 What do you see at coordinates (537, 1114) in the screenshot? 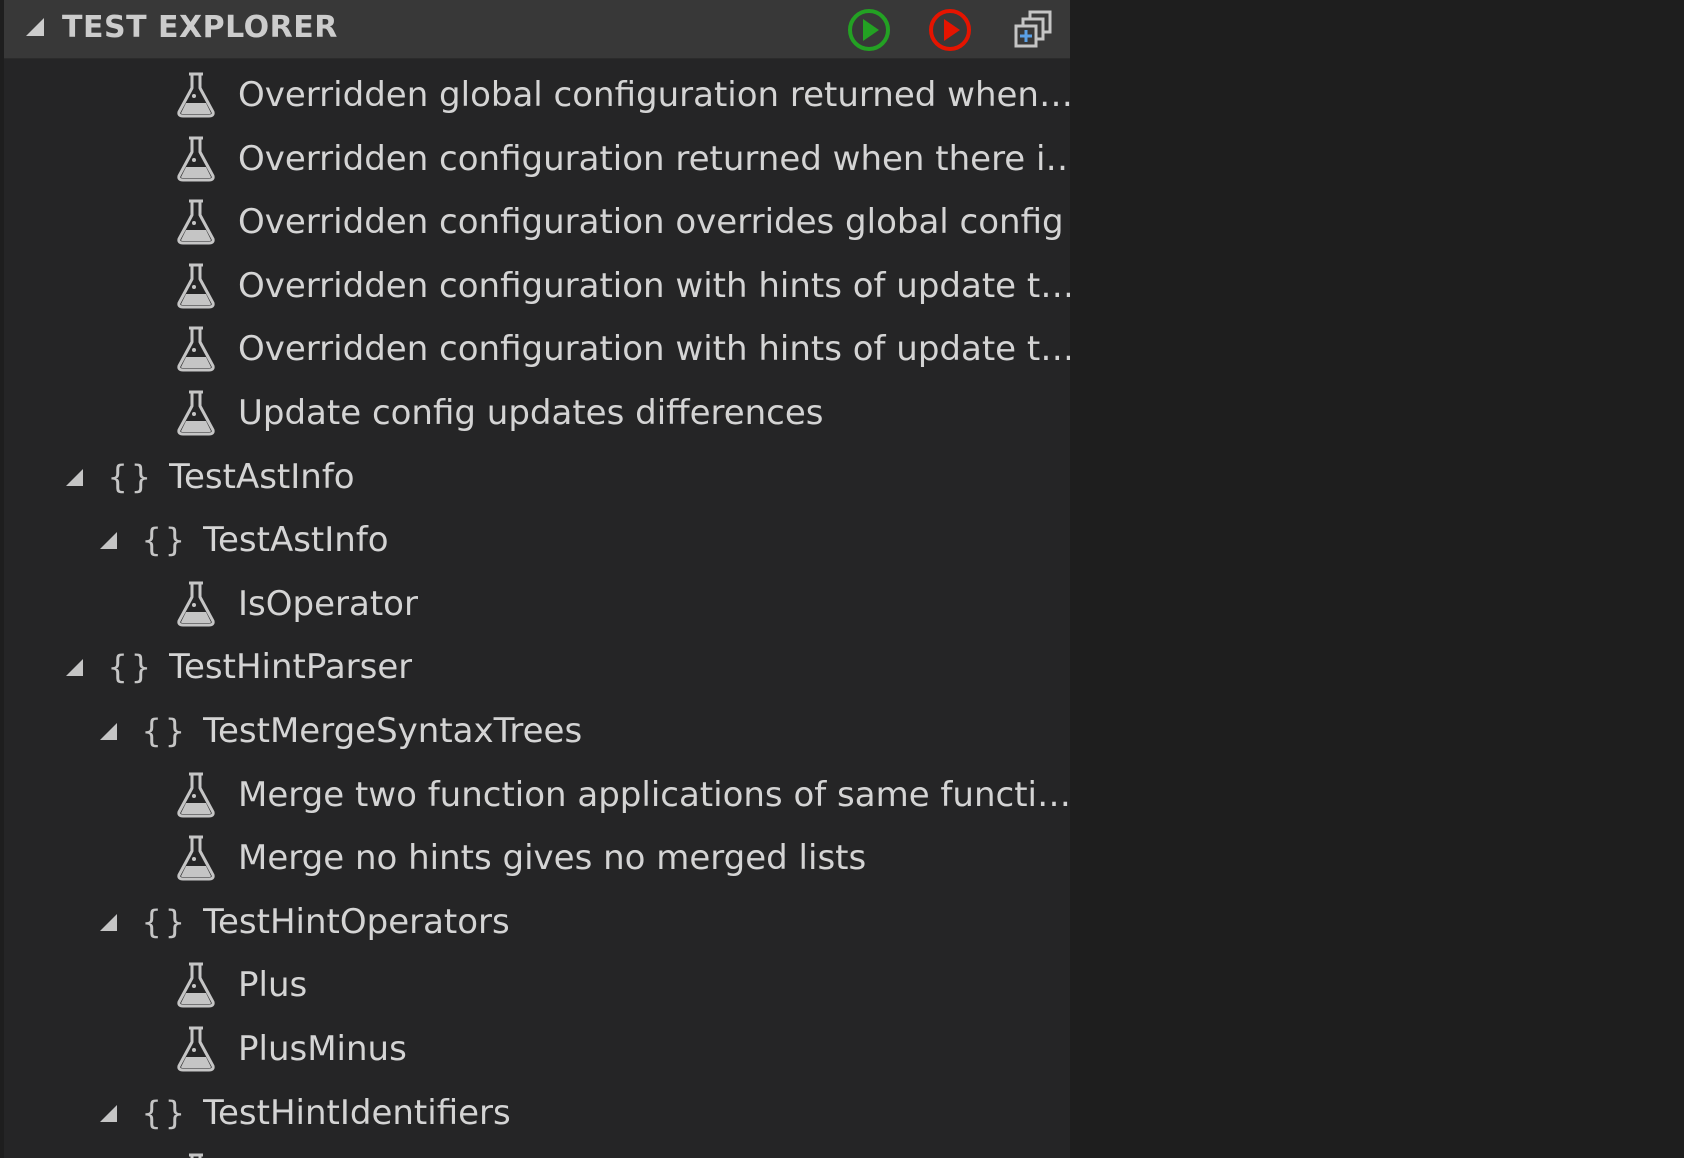
I see `tree-namespace-row: {} TestHintIdentifiers` at bounding box center [537, 1114].